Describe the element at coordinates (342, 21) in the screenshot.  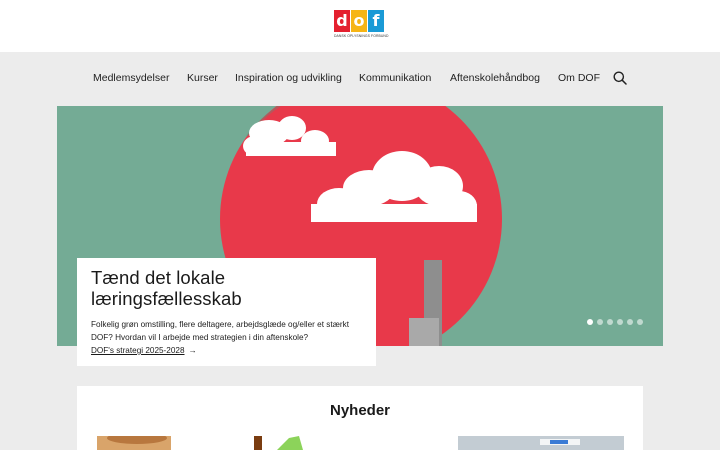
I see `logo-letter-d: d` at that location.